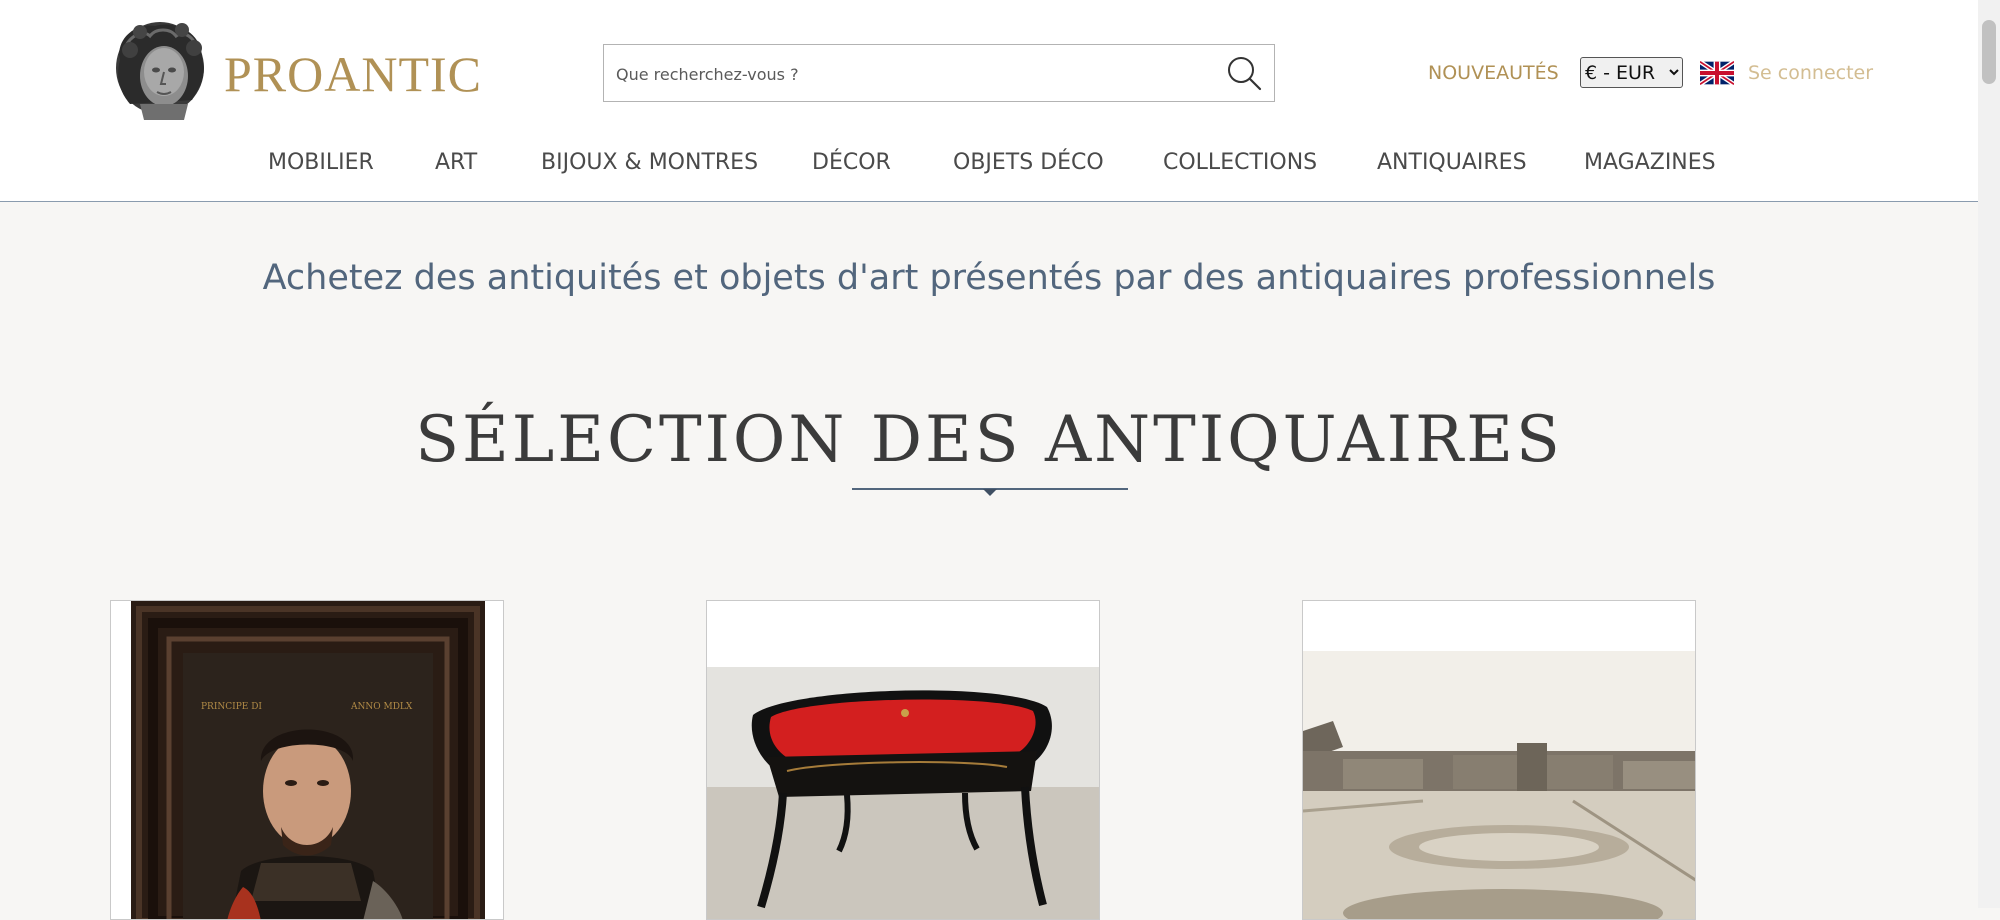 Image resolution: width=2000 pixels, height=920 pixels. What do you see at coordinates (1989, 52) in the screenshot?
I see `scrollbar-thumb` at bounding box center [1989, 52].